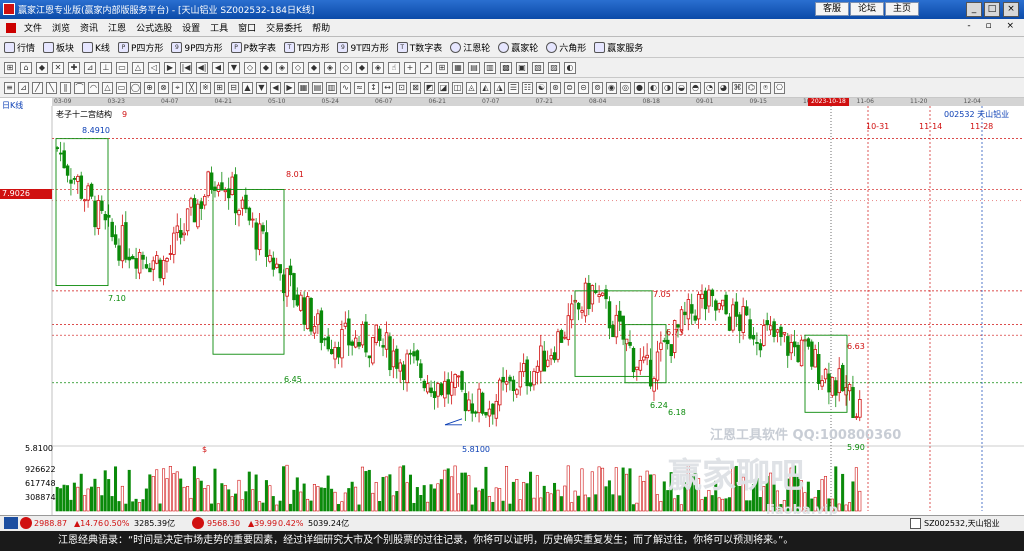 The image size is (1024, 551). What do you see at coordinates (58, 47) in the screenshot?
I see `tool-sectors: 板块` at bounding box center [58, 47].